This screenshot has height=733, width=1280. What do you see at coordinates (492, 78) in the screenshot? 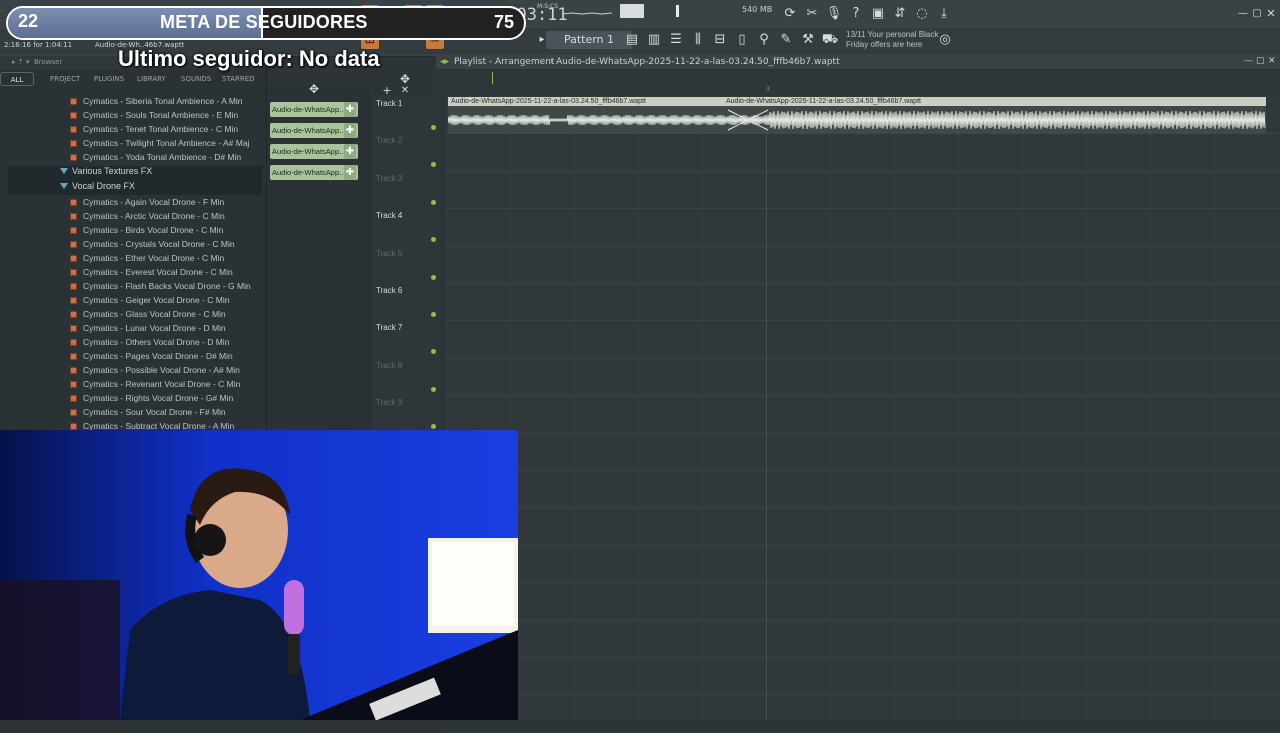
I see `playhead` at bounding box center [492, 78].